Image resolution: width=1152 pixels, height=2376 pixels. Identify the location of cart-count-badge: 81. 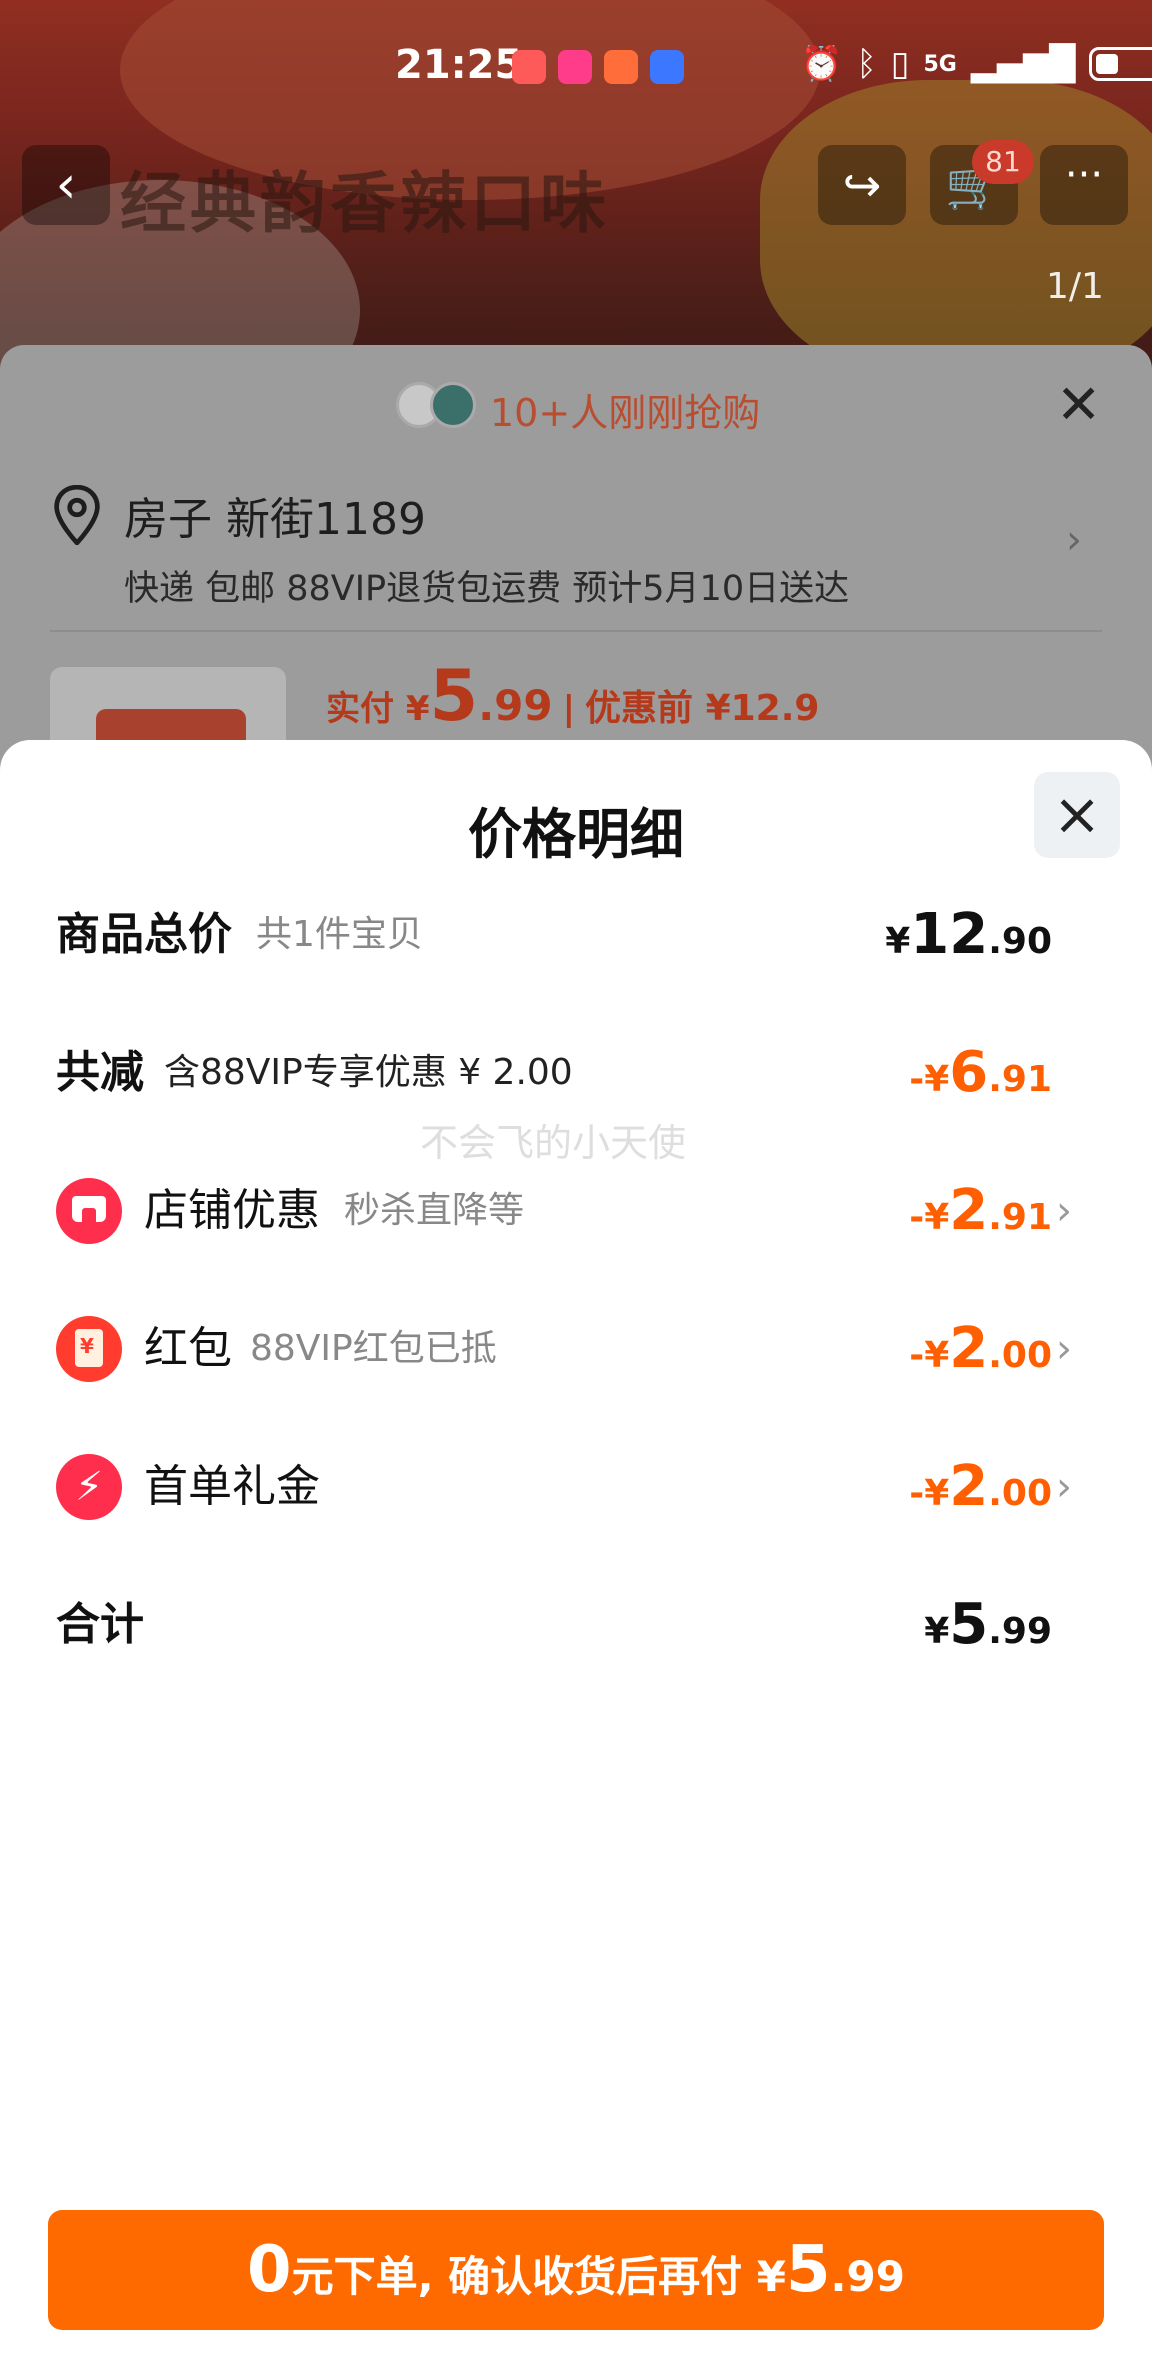
(1003, 162).